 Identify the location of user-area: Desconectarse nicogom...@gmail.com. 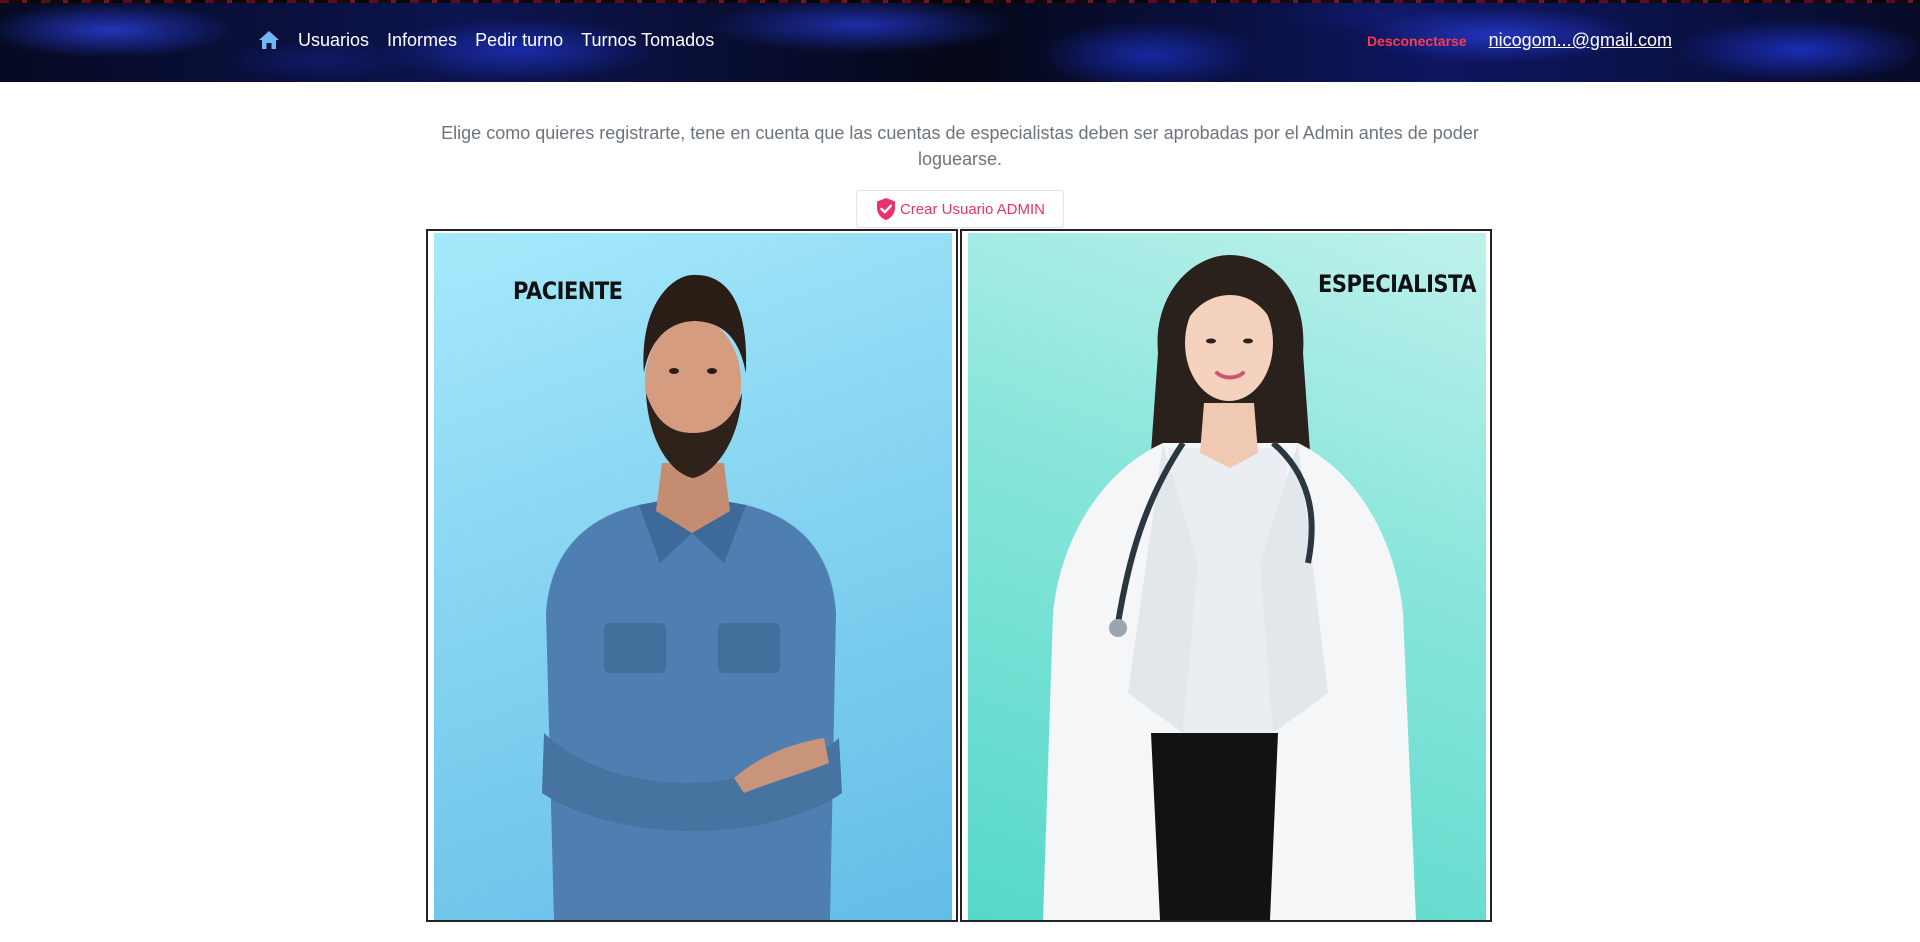
(1519, 40).